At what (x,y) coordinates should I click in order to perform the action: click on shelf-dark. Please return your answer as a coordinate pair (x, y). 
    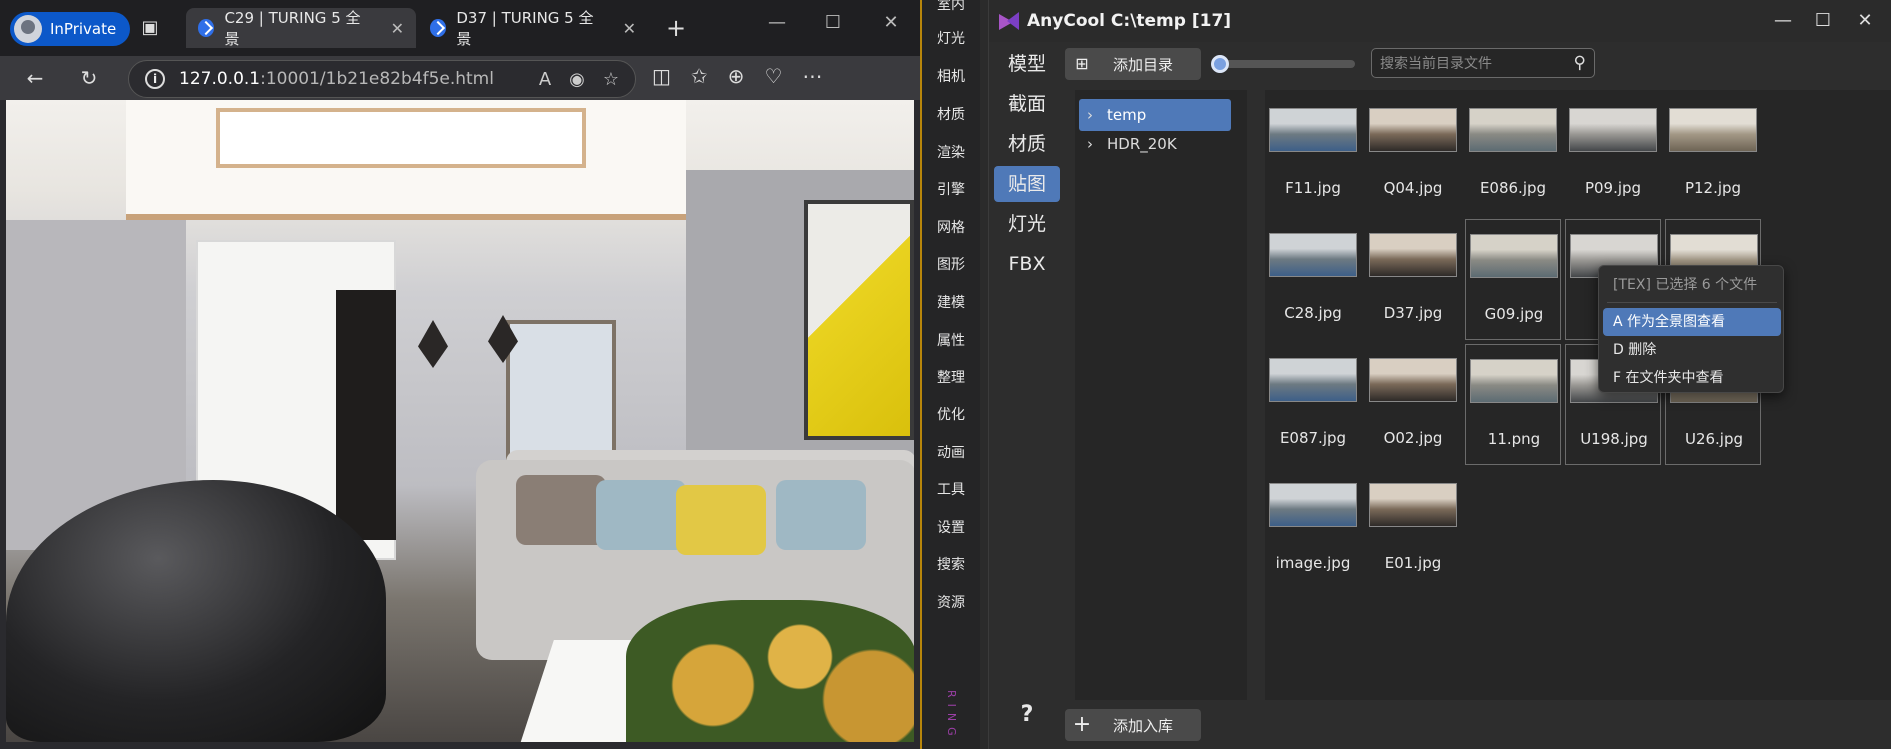
    Looking at the image, I should click on (366, 415).